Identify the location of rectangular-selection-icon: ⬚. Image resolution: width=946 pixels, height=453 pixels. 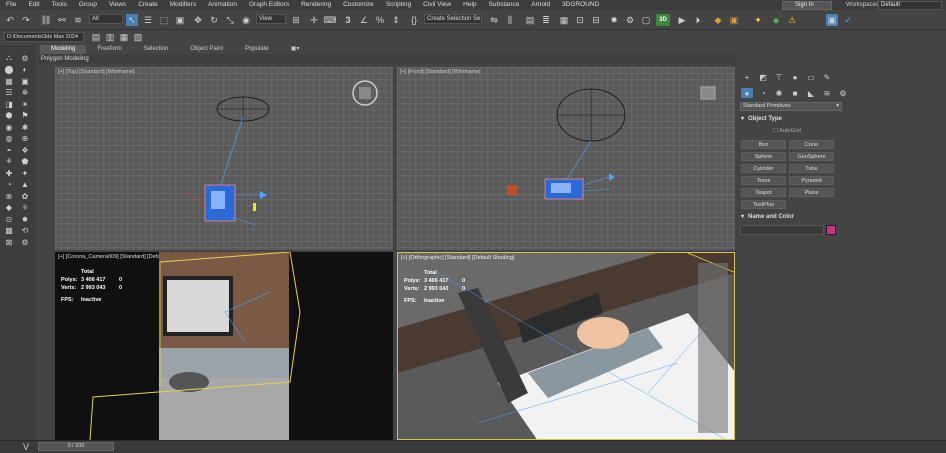
(164, 20).